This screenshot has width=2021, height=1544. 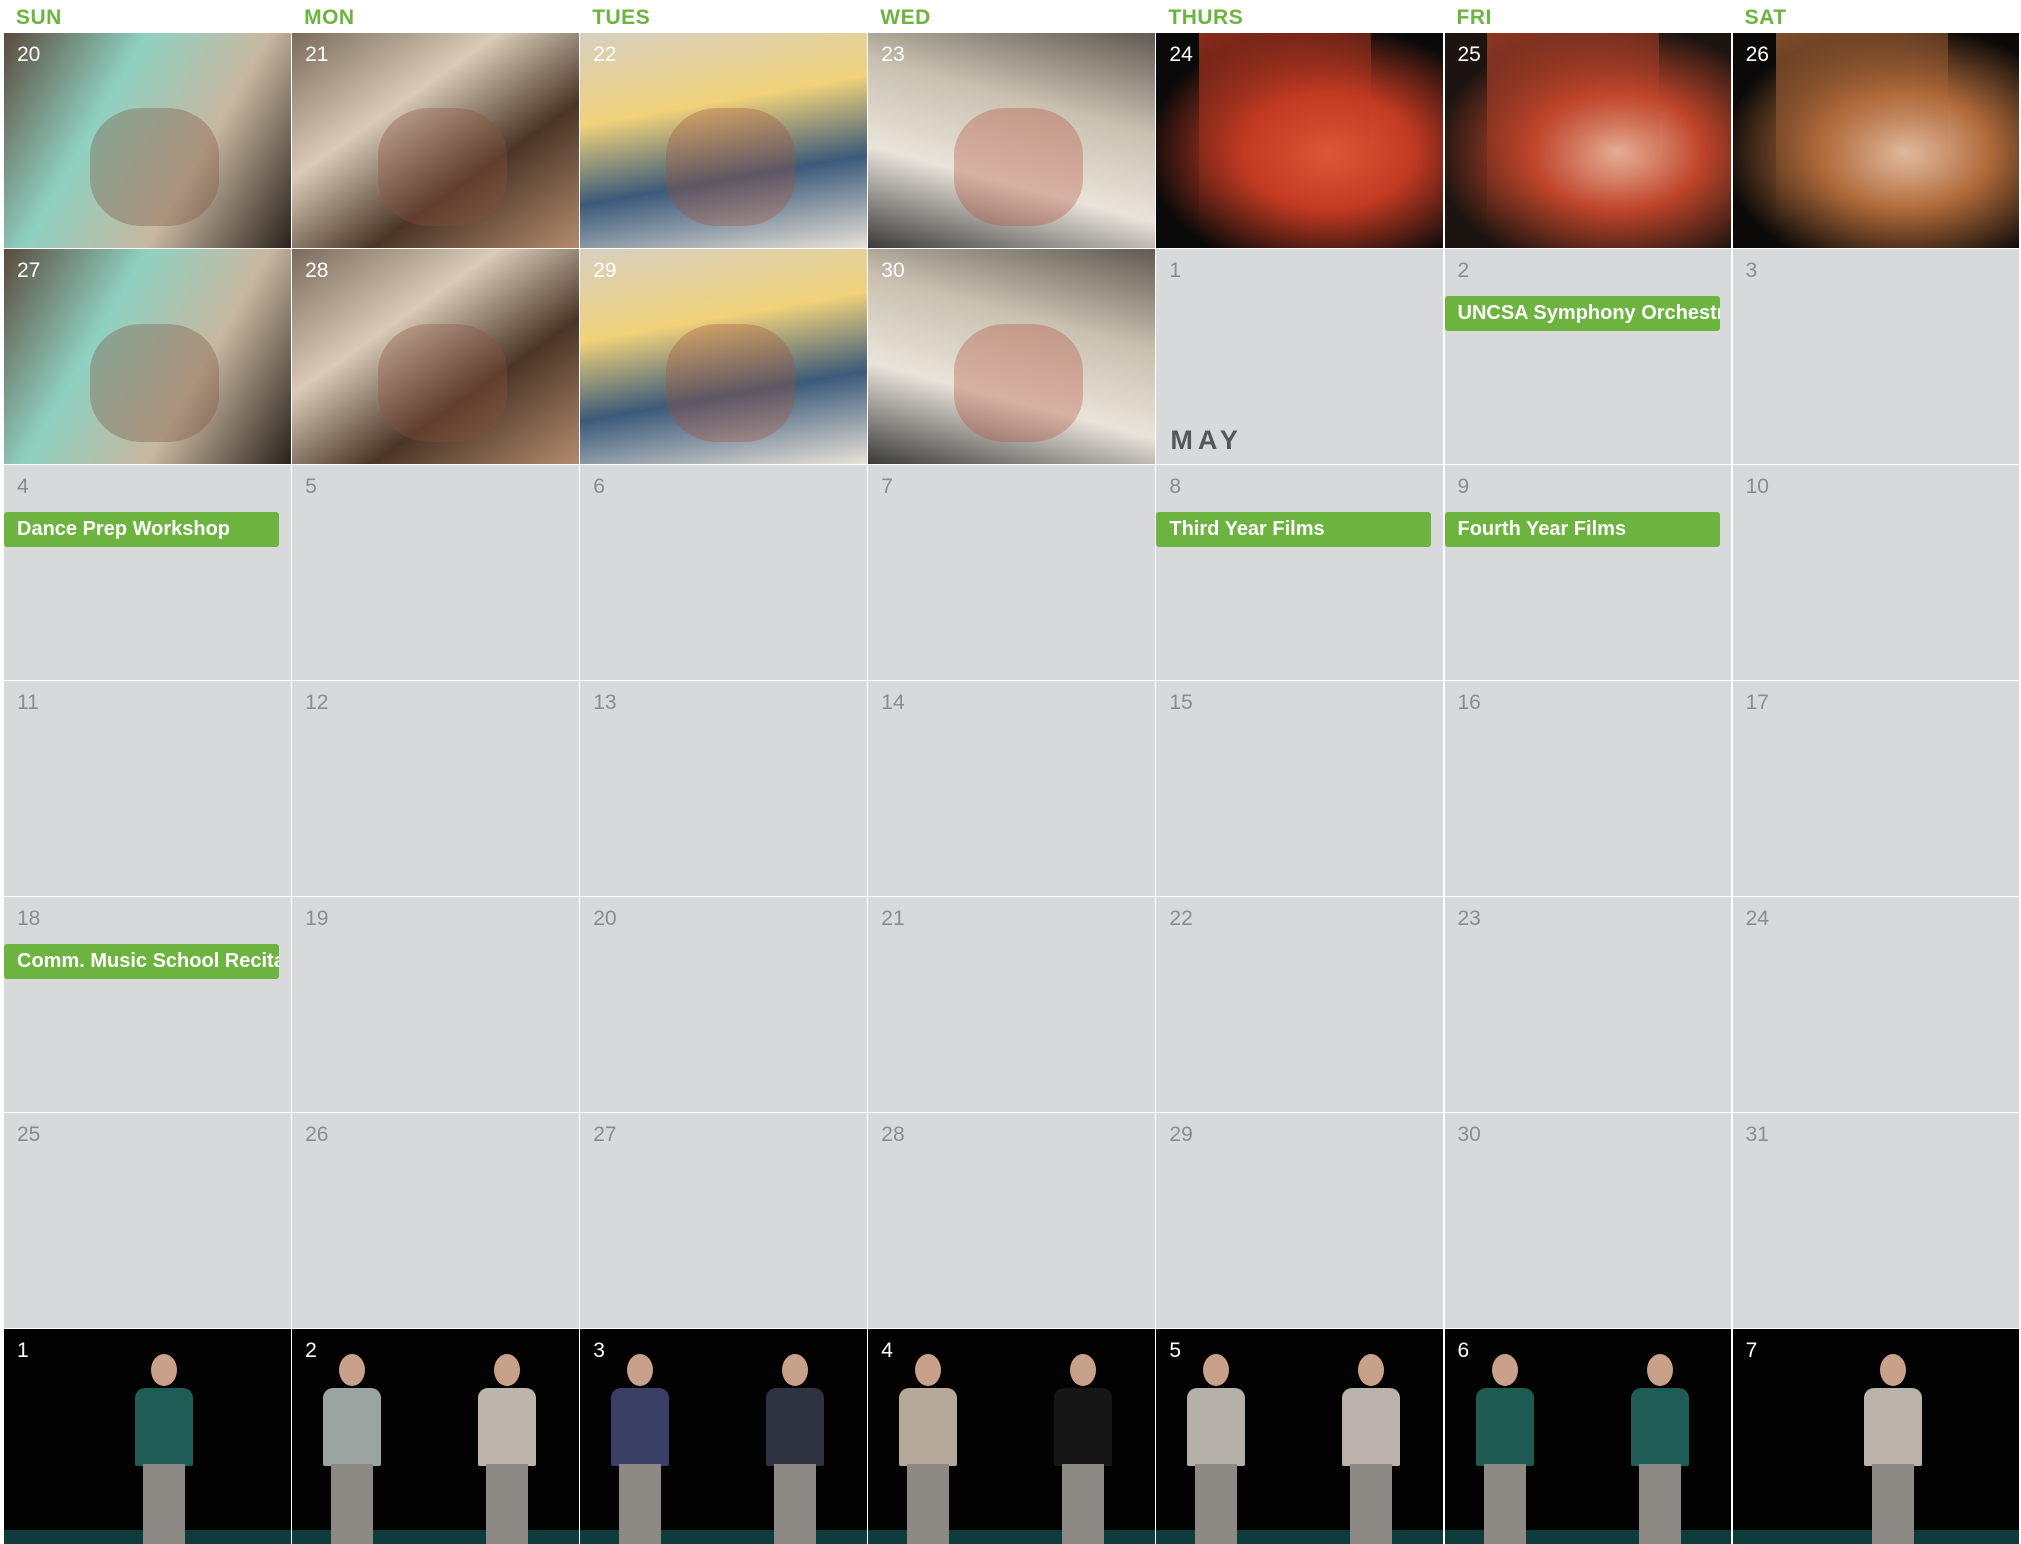 What do you see at coordinates (1011, 1436) in the screenshot?
I see `day-cell: 4` at bounding box center [1011, 1436].